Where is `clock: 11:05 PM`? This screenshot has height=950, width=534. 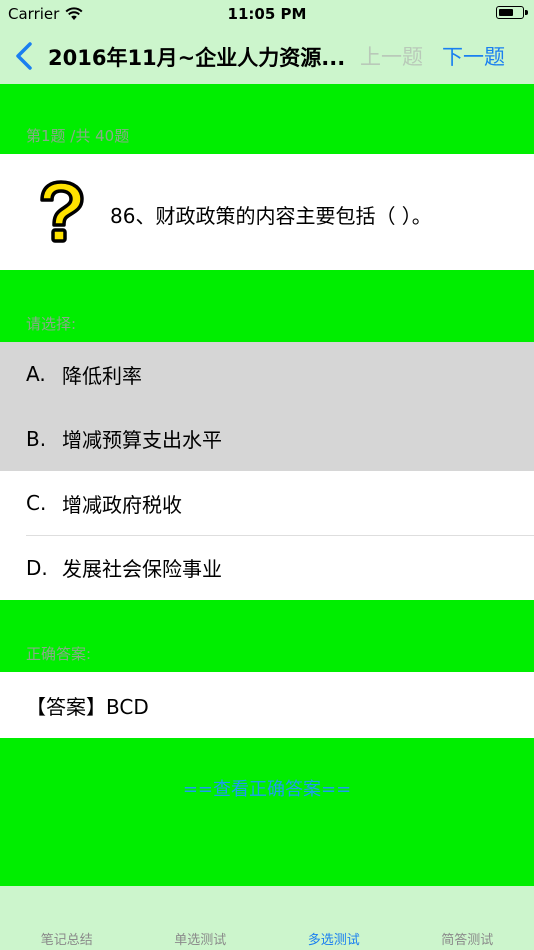
clock: 11:05 PM is located at coordinates (267, 14).